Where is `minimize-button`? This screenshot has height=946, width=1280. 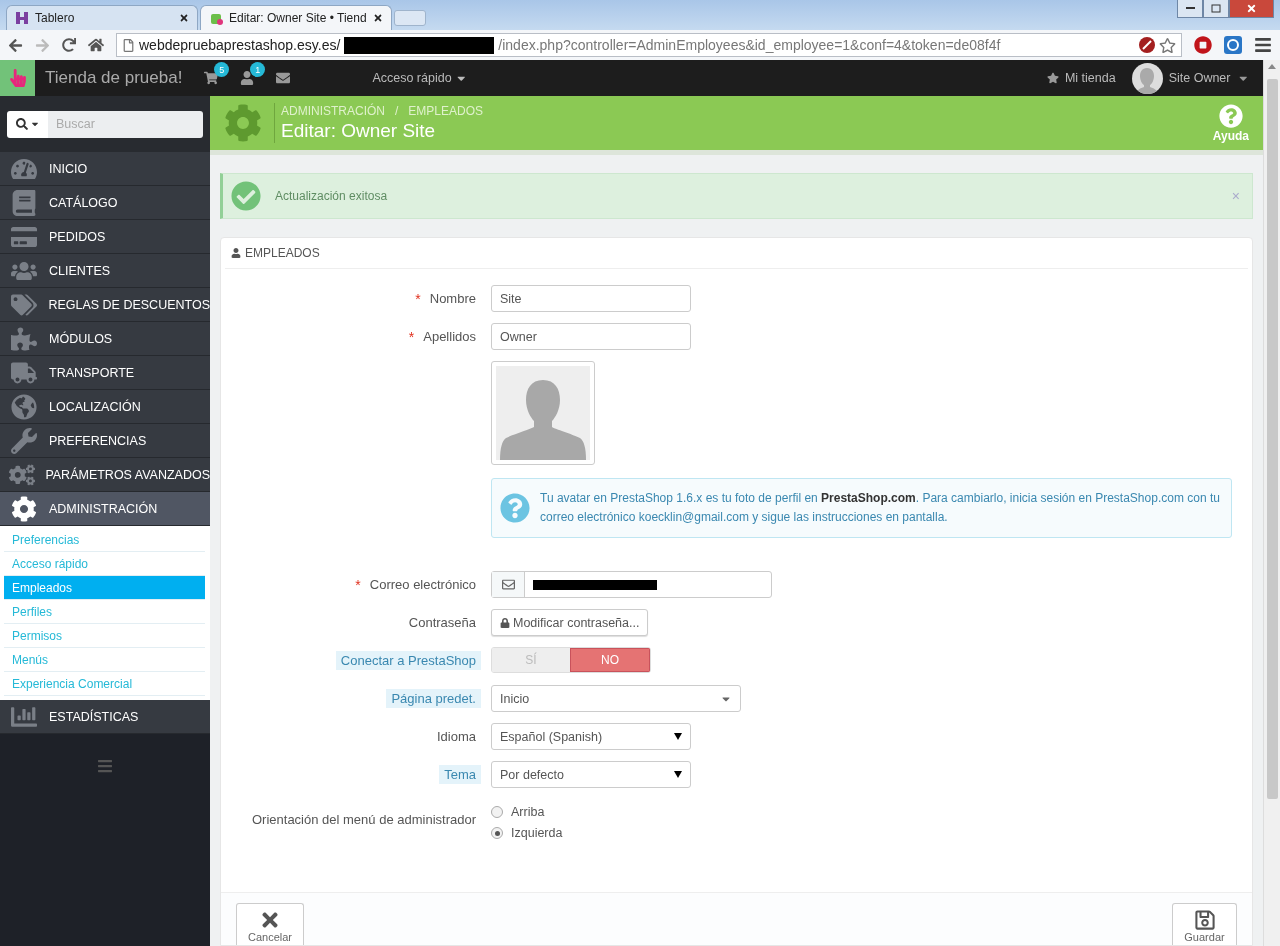
minimize-button is located at coordinates (1190, 9).